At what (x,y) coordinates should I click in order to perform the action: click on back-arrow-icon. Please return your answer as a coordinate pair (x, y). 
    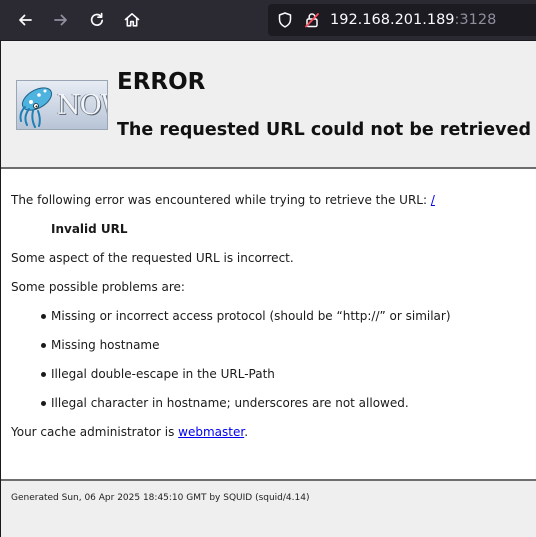
    Looking at the image, I should click on (25, 20).